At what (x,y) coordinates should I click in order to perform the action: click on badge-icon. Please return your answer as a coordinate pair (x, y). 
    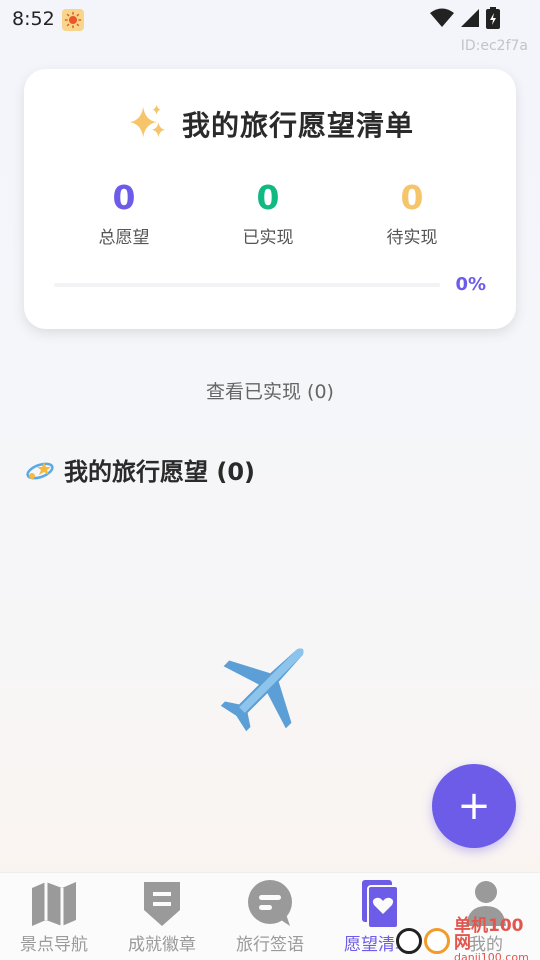
    Looking at the image, I should click on (162, 903).